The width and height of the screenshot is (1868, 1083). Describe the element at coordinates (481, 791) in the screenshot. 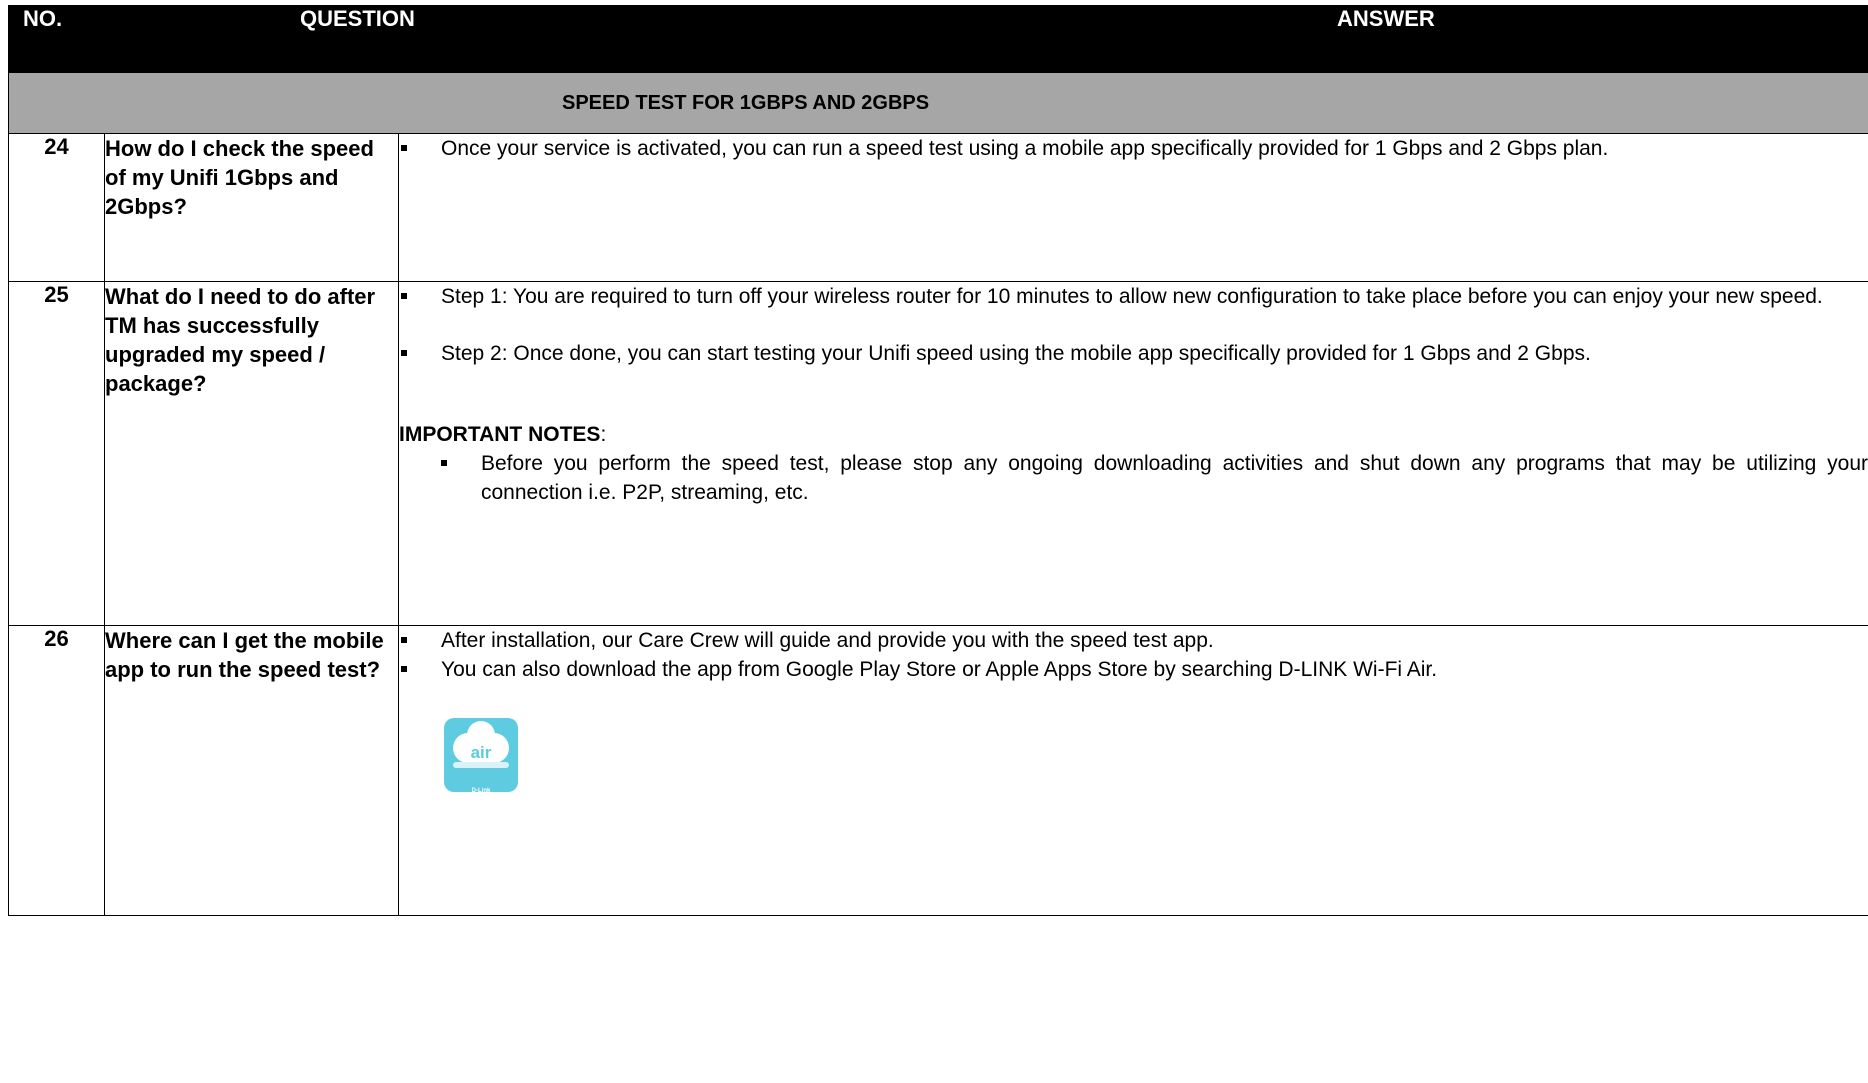

I see `app-icon-brand: D-Link` at that location.